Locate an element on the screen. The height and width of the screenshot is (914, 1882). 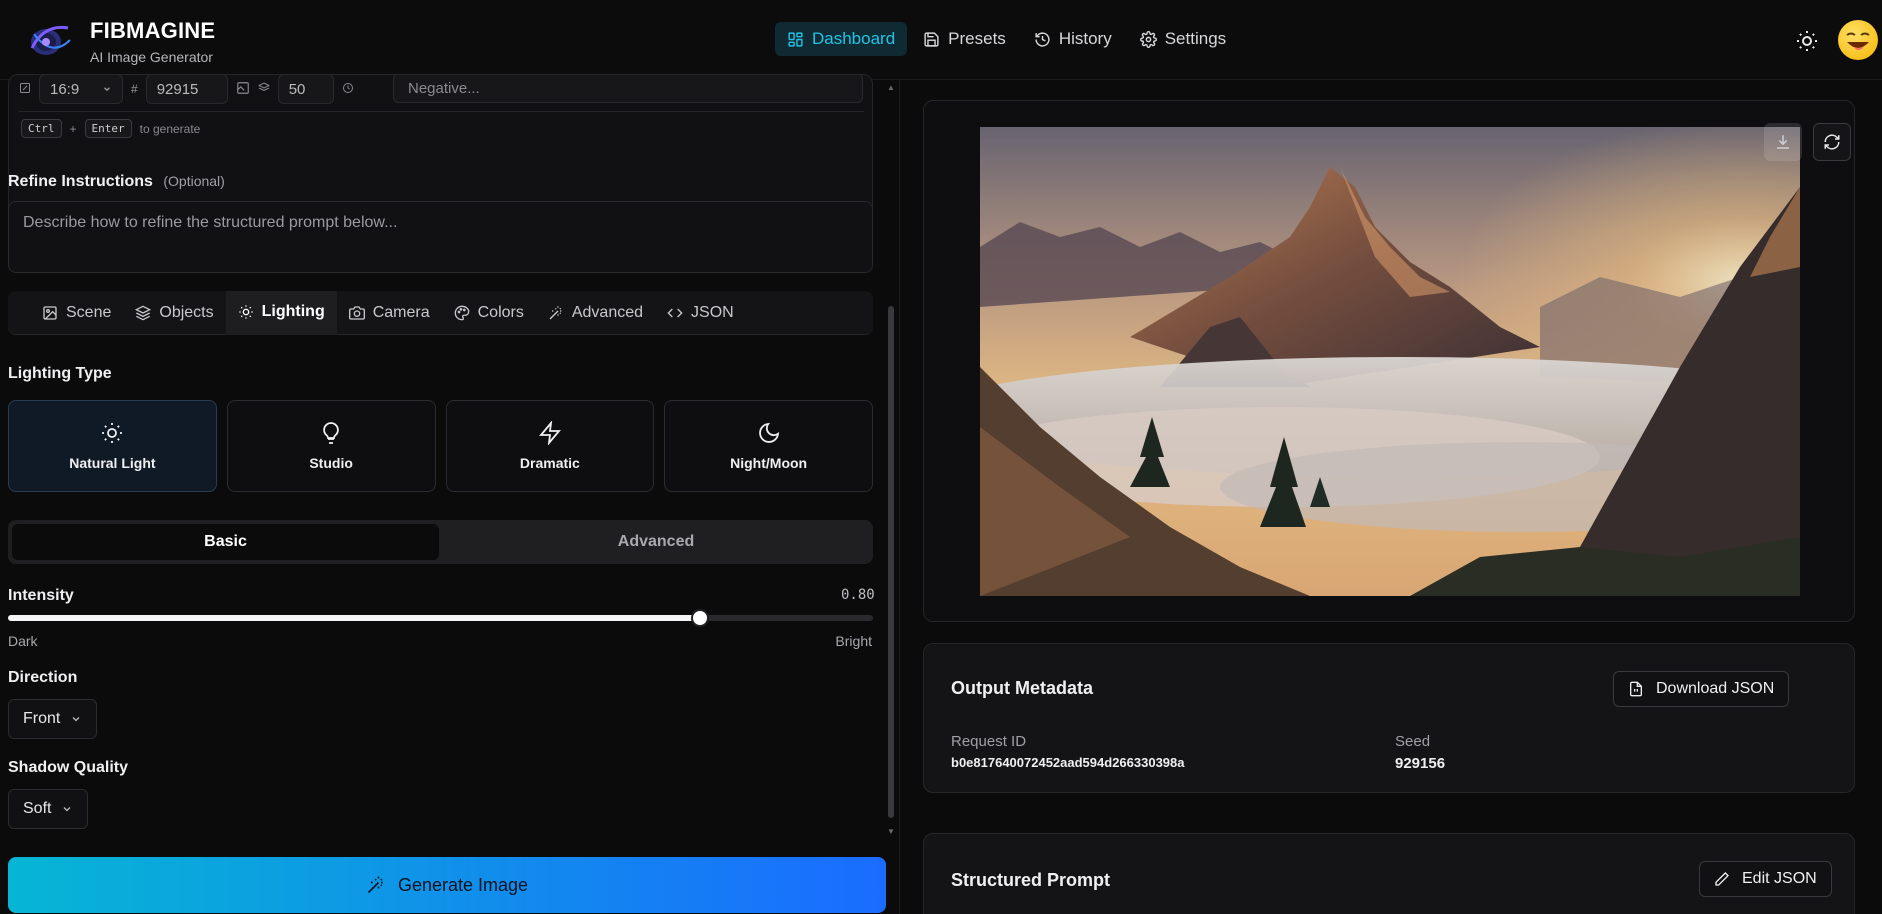
scroll-down-arrow-icon: ▼ is located at coordinates (891, 832).